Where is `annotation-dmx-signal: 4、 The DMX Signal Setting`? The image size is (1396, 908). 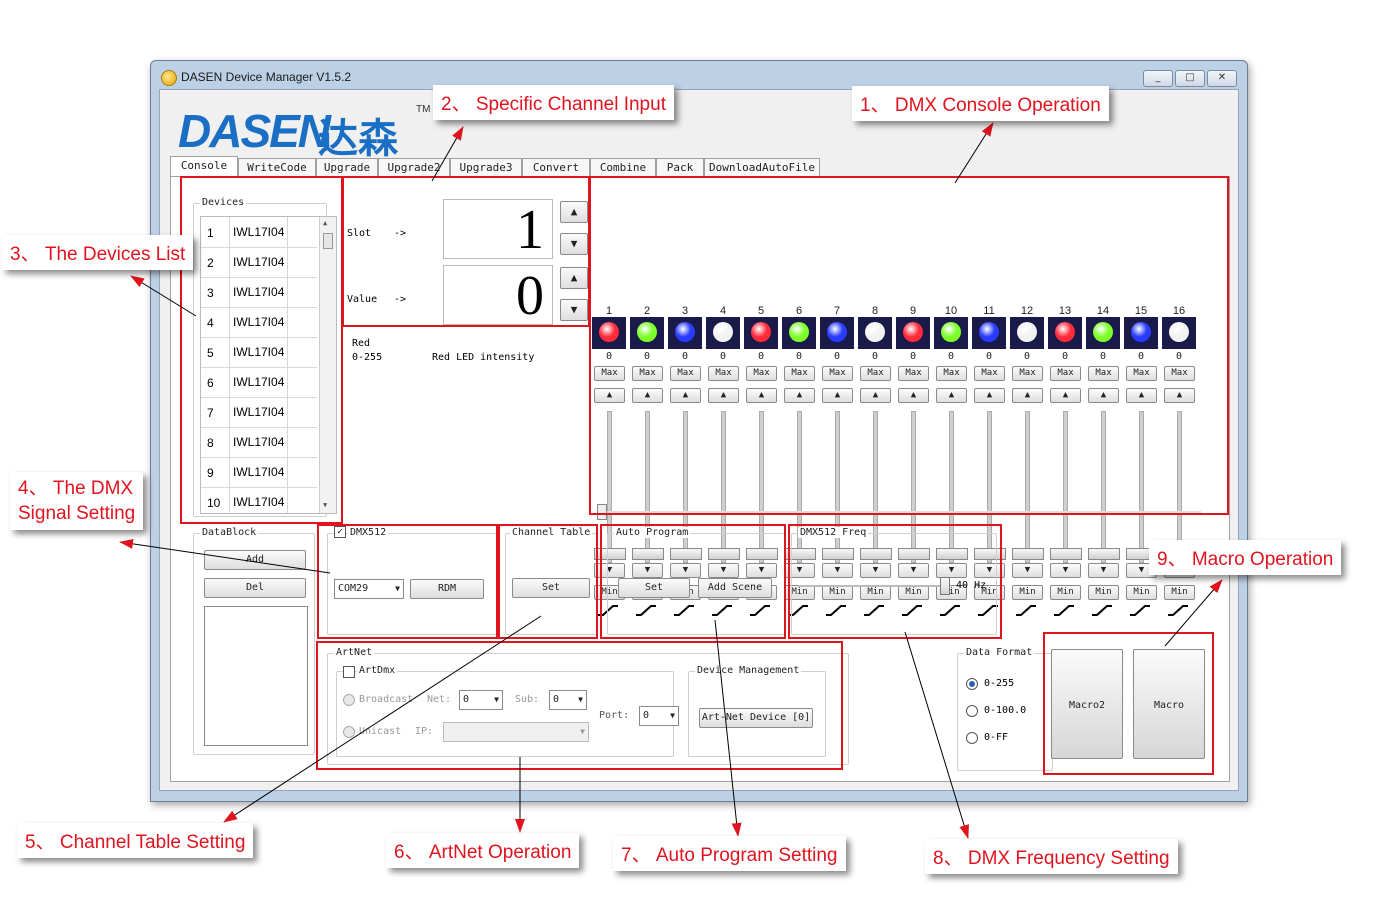 annotation-dmx-signal: 4、 The DMX Signal Setting is located at coordinates (77, 501).